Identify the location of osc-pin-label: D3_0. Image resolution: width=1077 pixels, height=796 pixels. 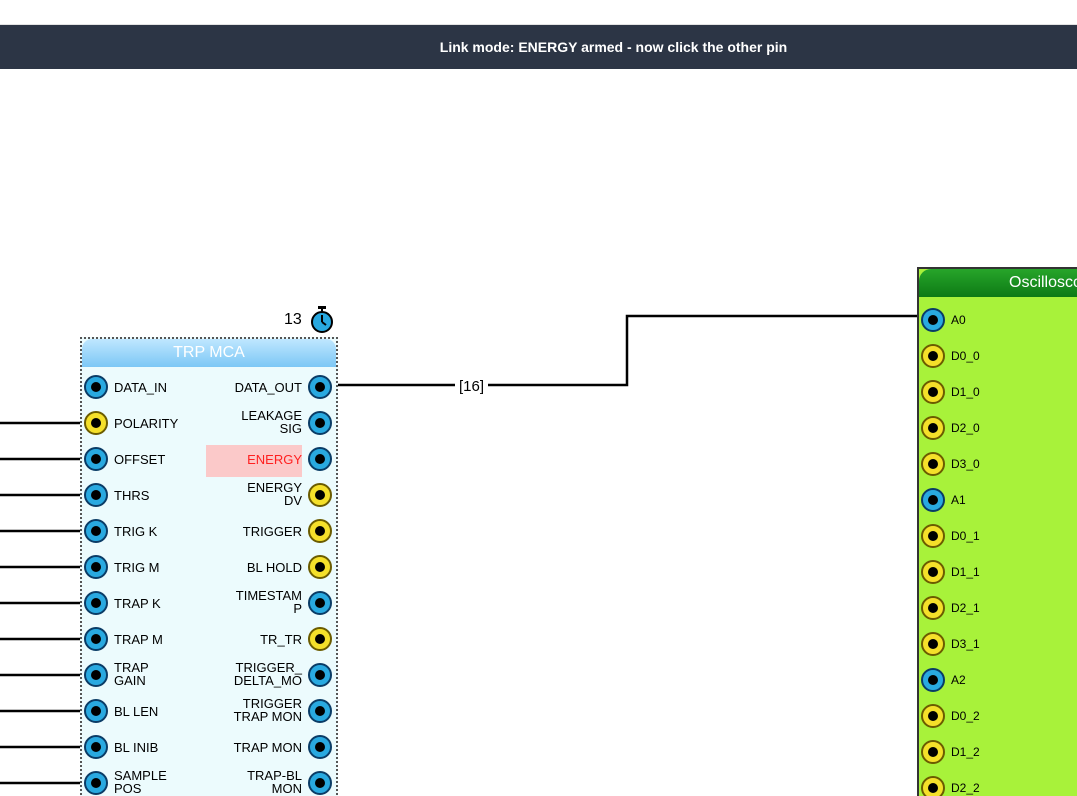
(965, 464).